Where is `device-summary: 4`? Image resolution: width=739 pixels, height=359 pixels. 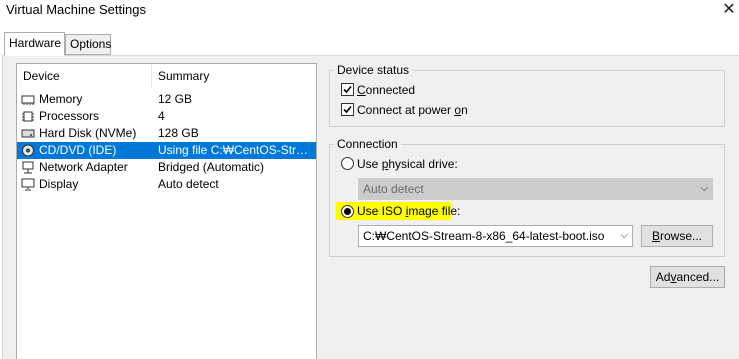
device-summary: 4 is located at coordinates (161, 116).